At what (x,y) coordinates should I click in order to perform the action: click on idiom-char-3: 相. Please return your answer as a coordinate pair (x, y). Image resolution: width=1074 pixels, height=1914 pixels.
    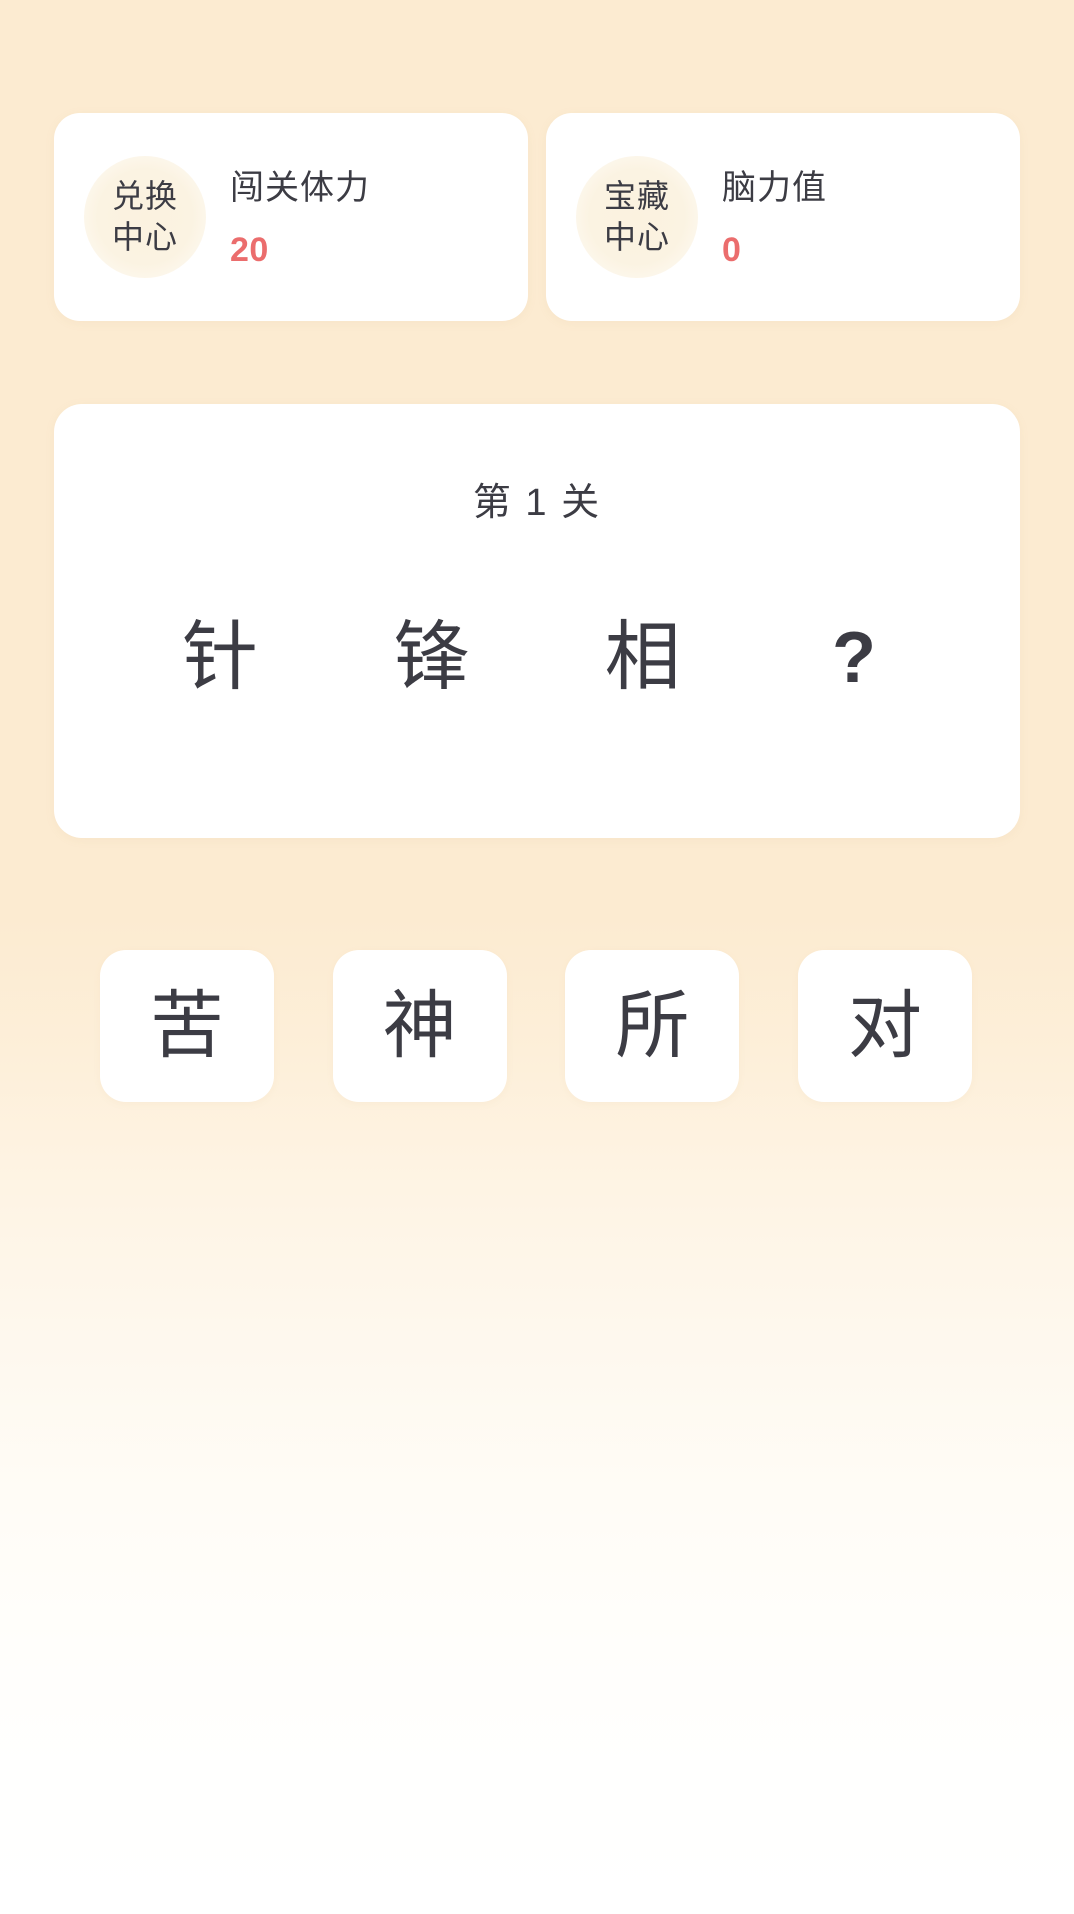
    Looking at the image, I should click on (642, 657).